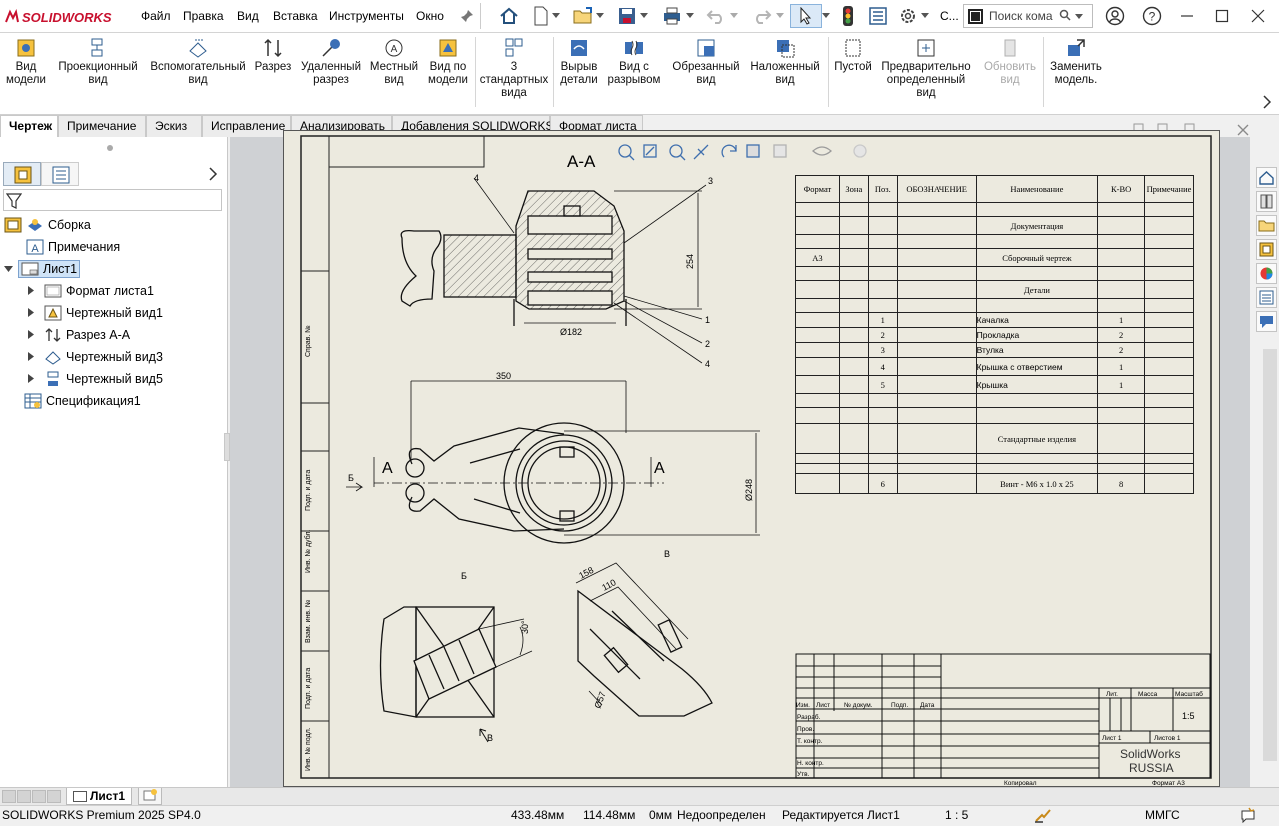 The width and height of the screenshot is (1279, 826). Describe the element at coordinates (248, 16) in the screenshot. I see `menu-view: Вид` at that location.